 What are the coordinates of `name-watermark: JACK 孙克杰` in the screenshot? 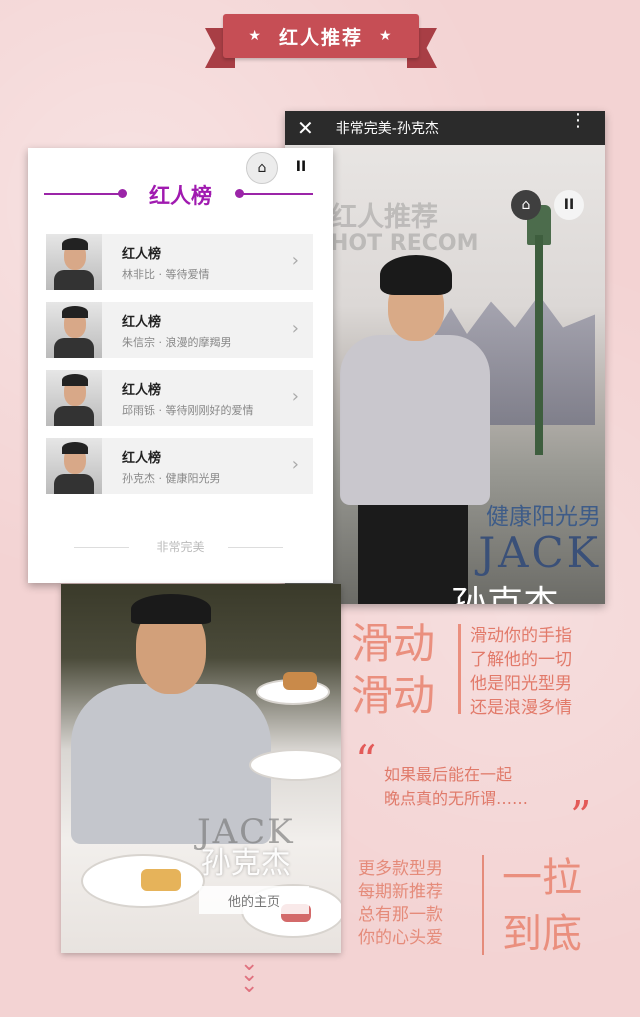 It's located at (246, 846).